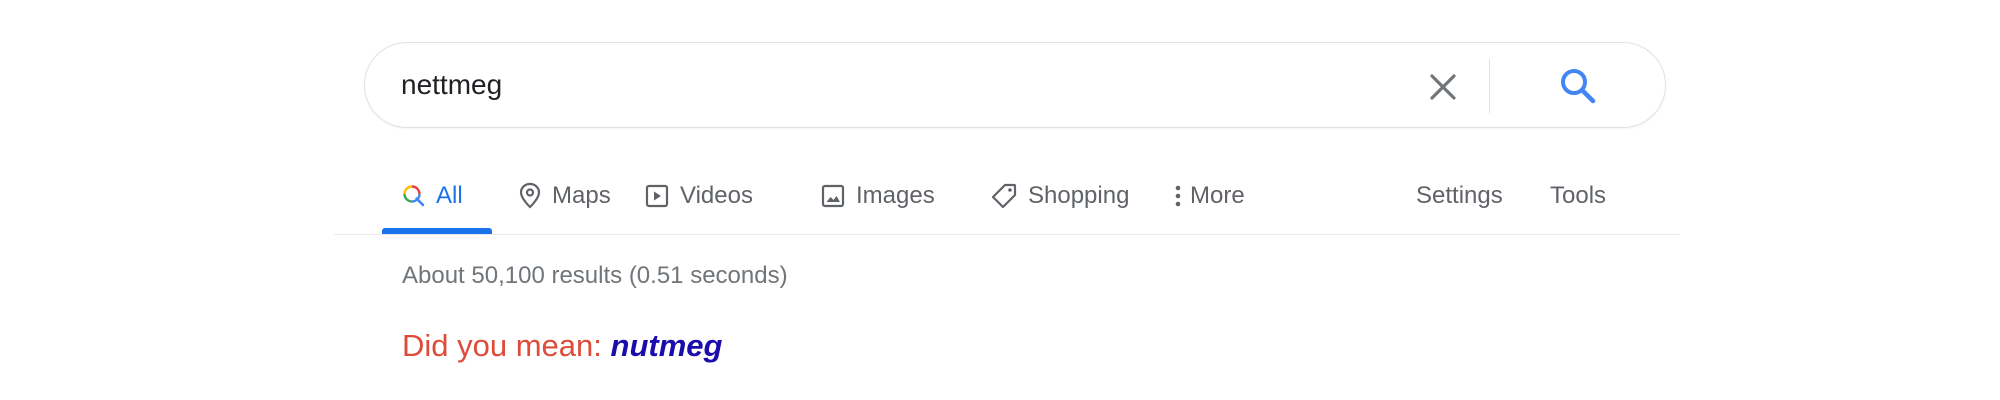 The width and height of the screenshot is (2000, 400). Describe the element at coordinates (1217, 195) in the screenshot. I see `tab-more-label: More` at that location.